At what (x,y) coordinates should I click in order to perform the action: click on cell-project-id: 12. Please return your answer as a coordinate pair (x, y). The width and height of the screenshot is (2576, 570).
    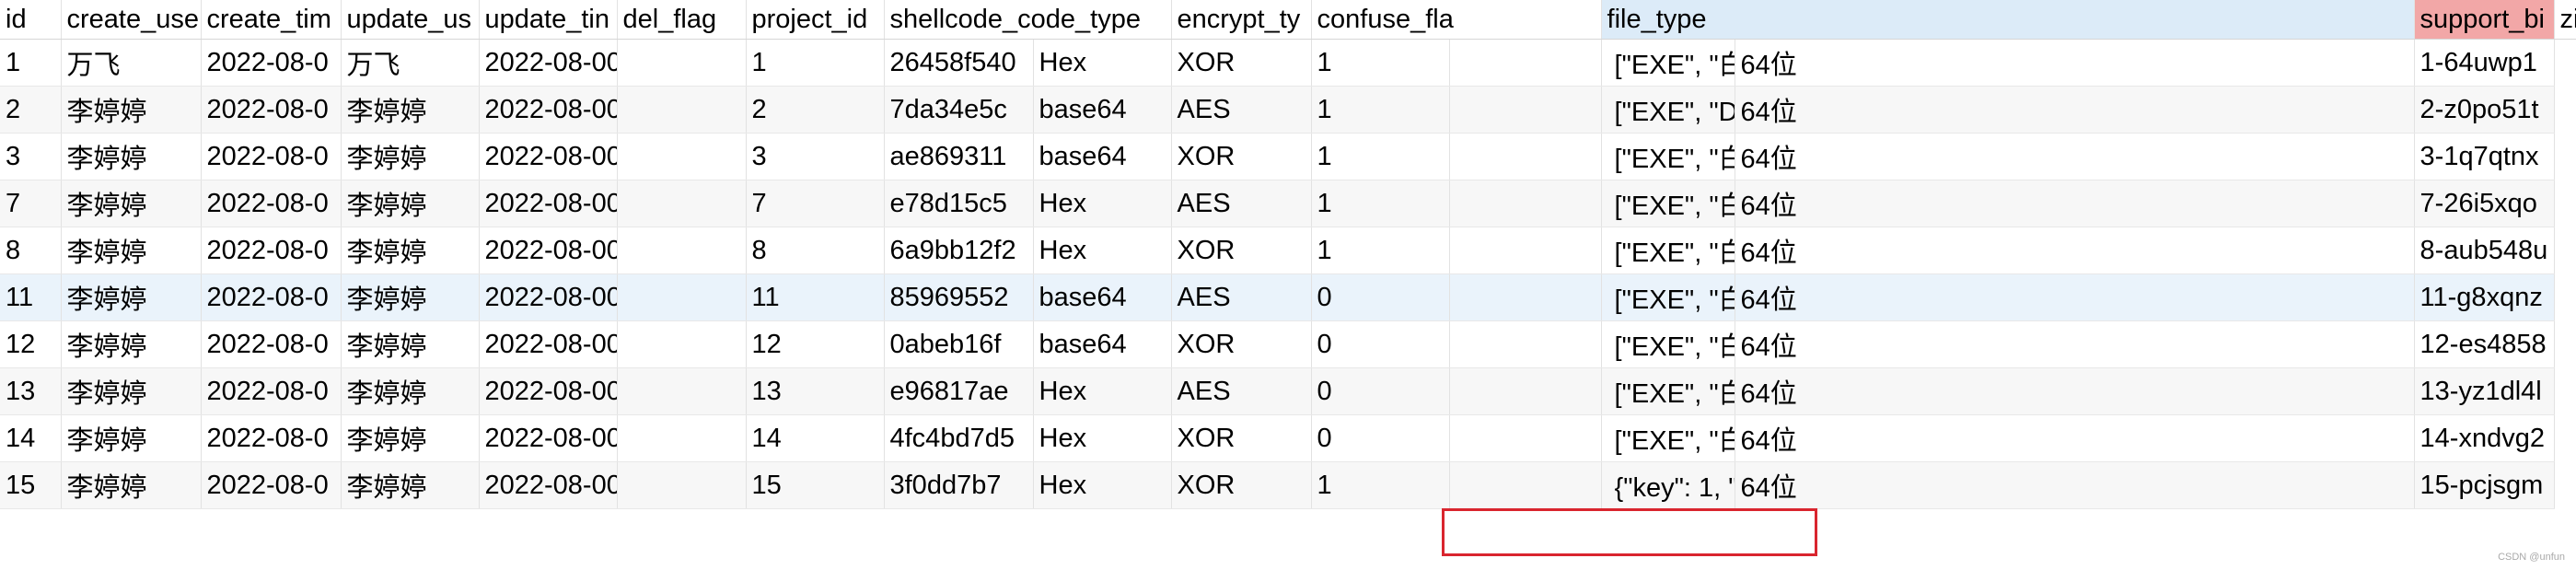
    Looking at the image, I should click on (815, 344).